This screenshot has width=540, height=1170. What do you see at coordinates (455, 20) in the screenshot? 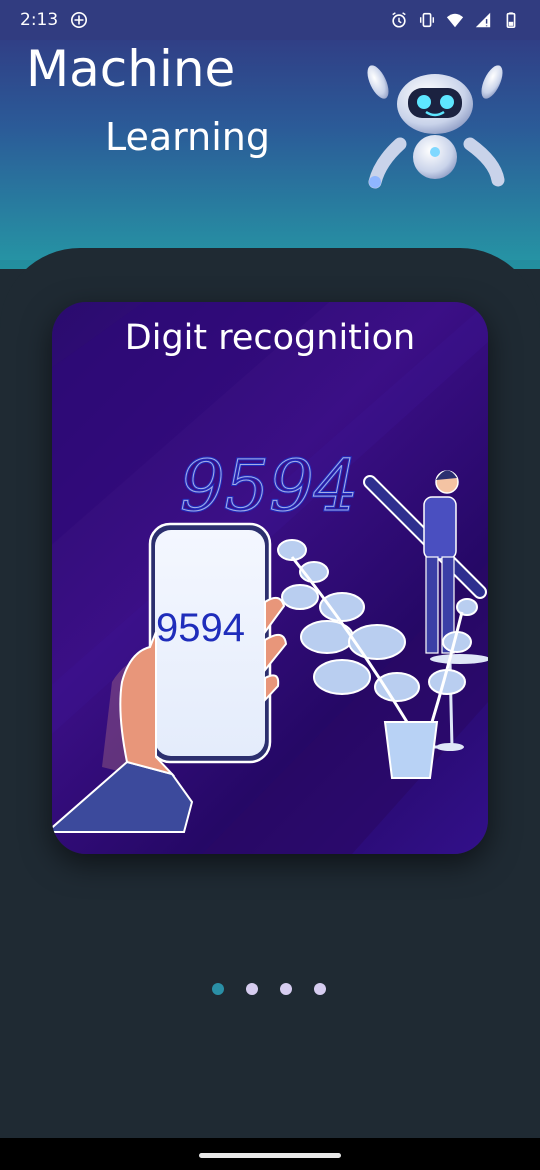
I see `wifi-icon` at bounding box center [455, 20].